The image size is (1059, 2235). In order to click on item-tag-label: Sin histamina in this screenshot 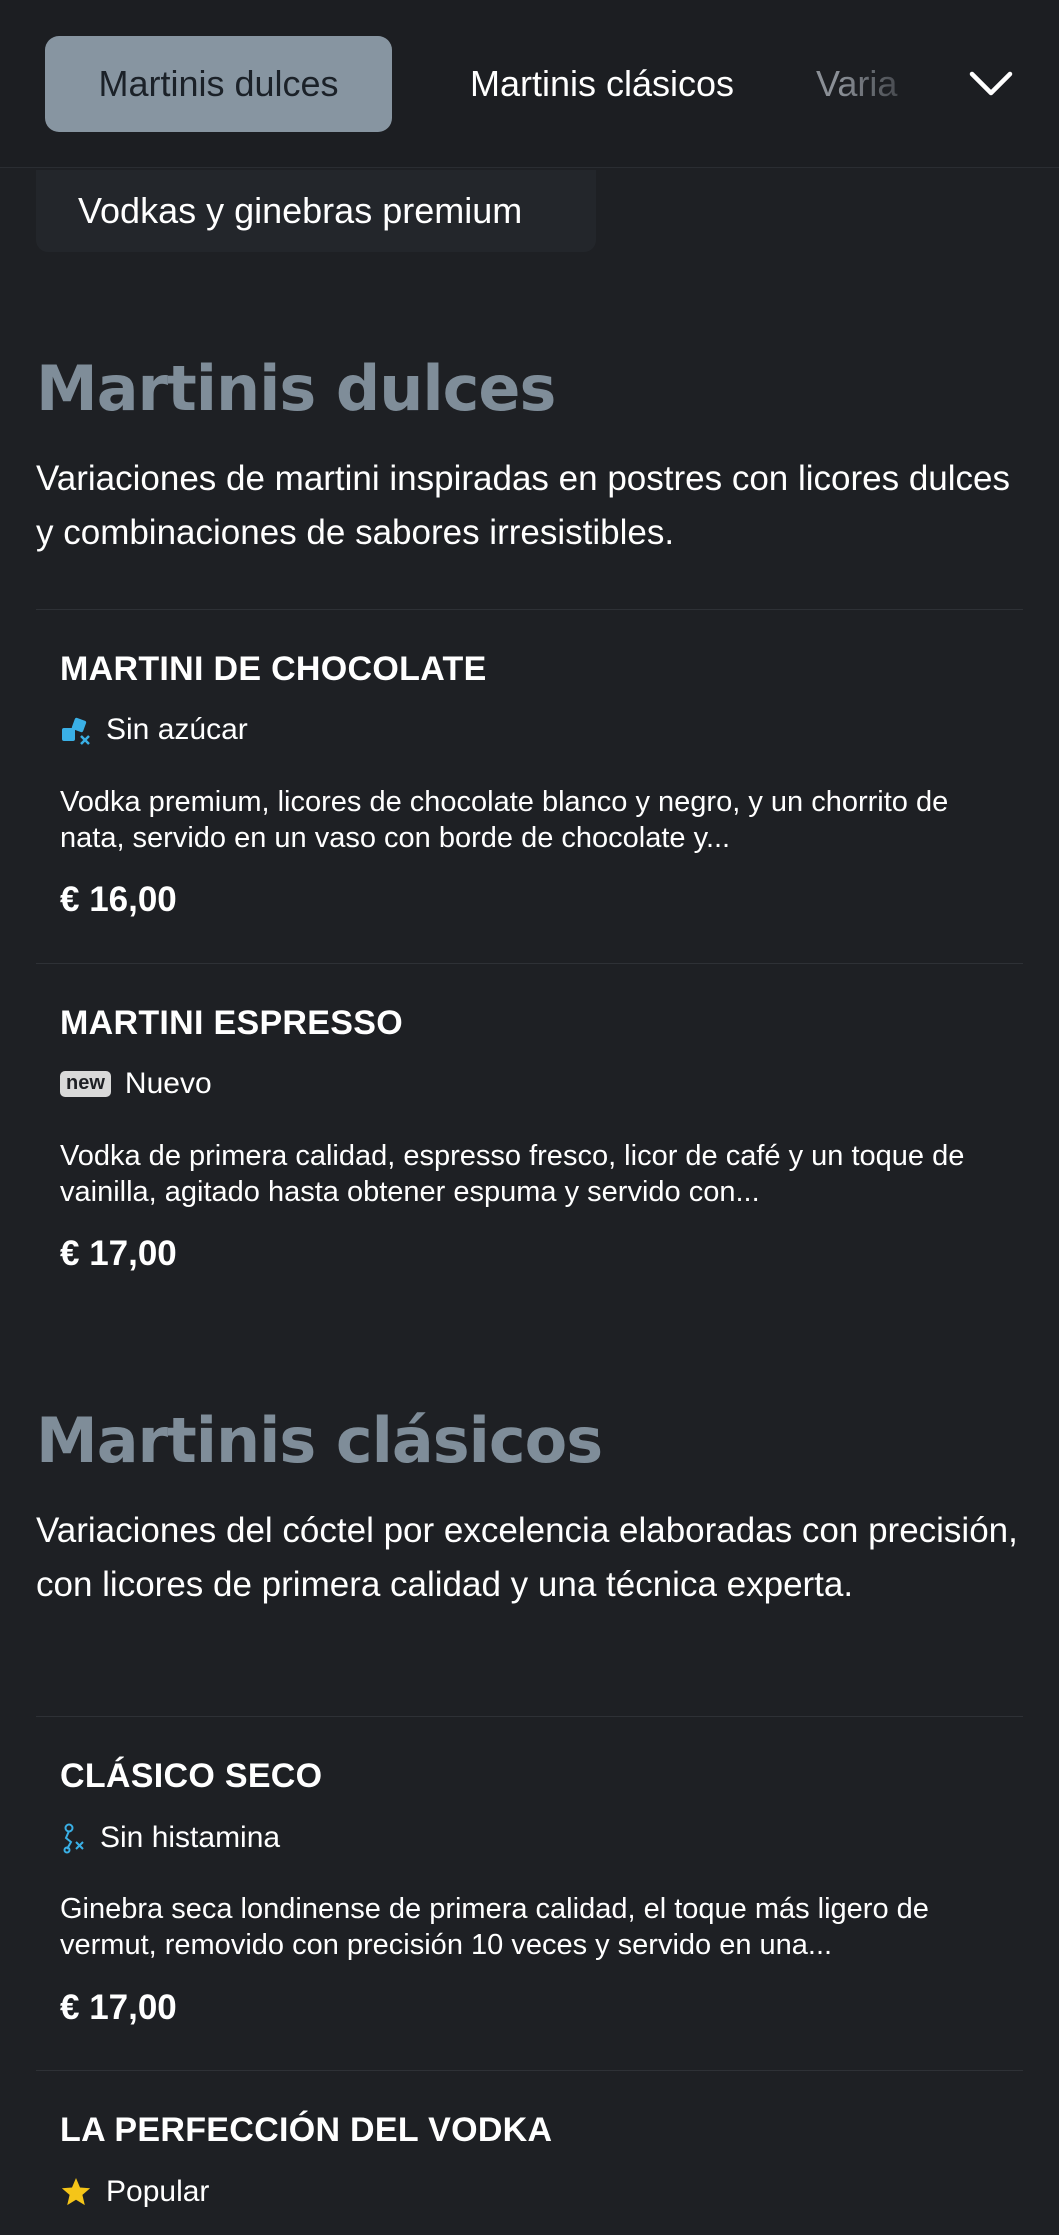, I will do `click(190, 1837)`.